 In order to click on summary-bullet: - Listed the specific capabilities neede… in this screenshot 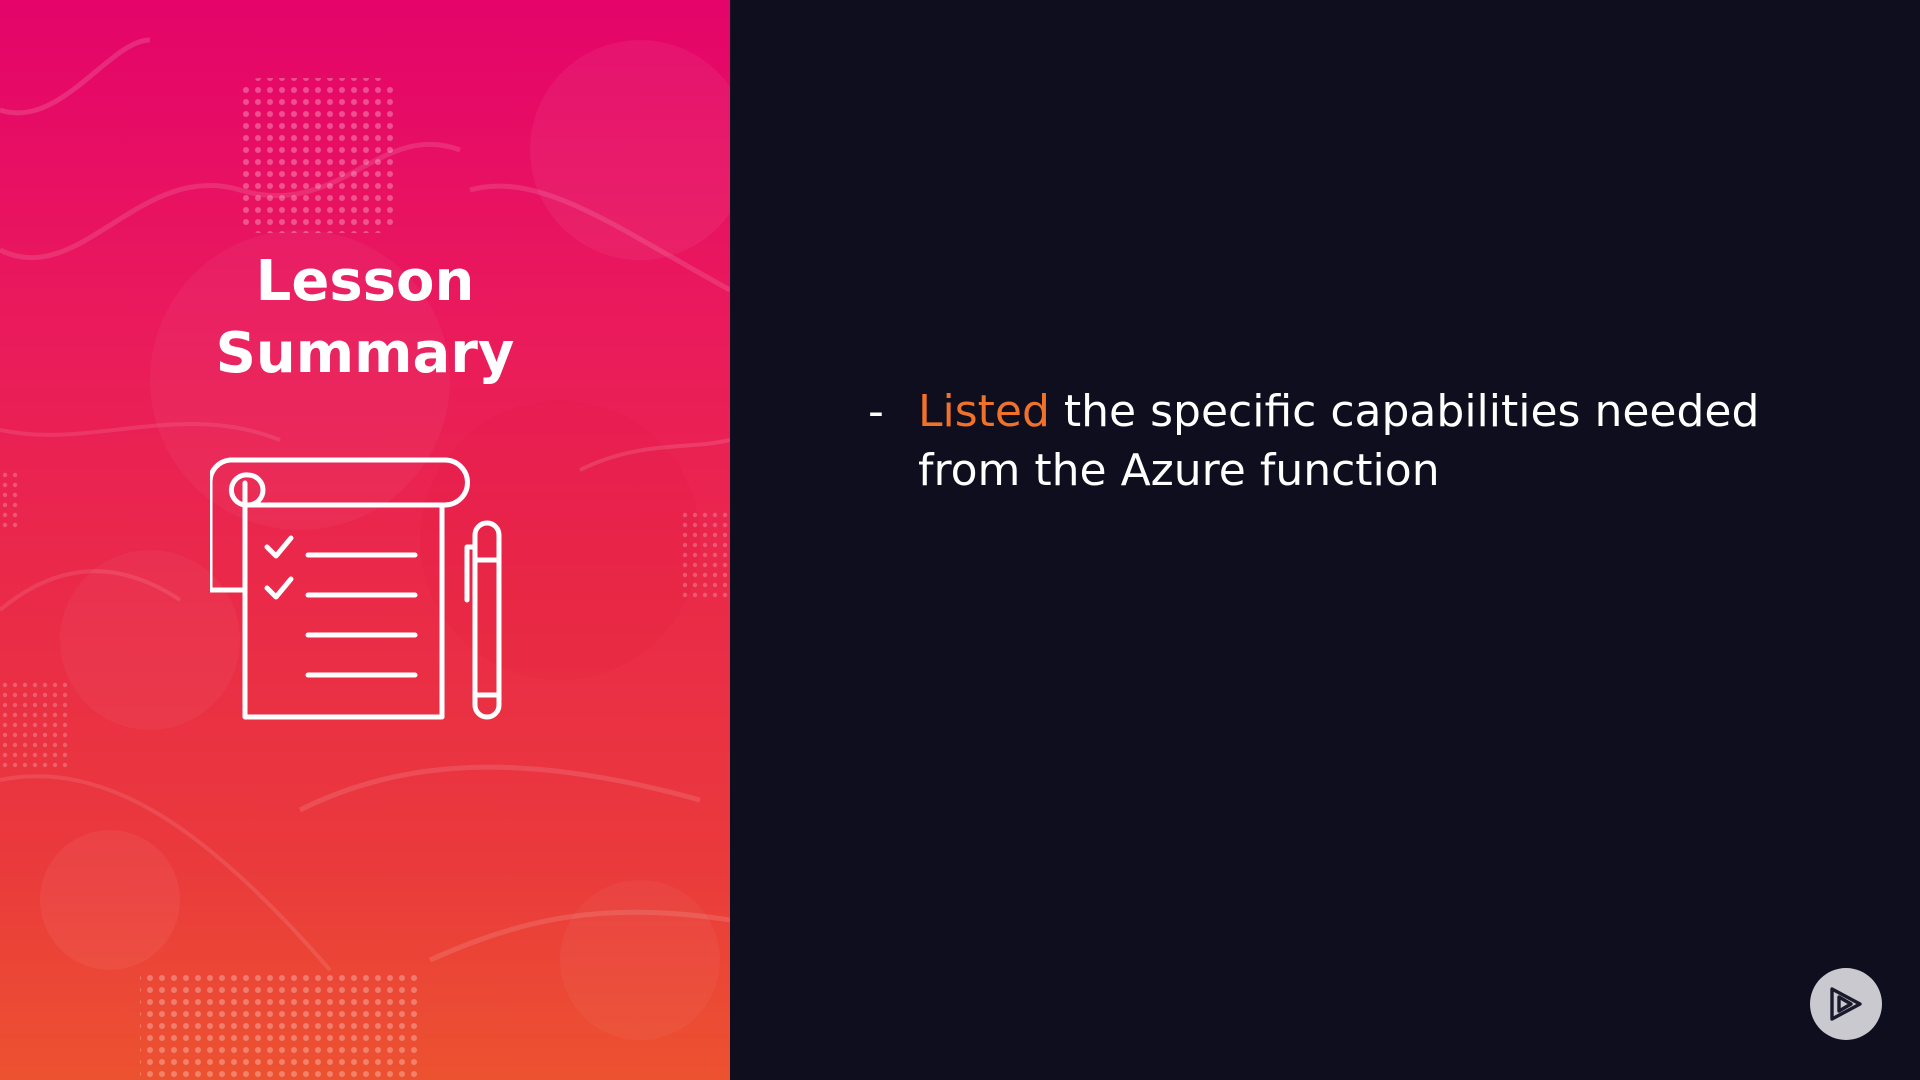, I will do `click(1338, 441)`.